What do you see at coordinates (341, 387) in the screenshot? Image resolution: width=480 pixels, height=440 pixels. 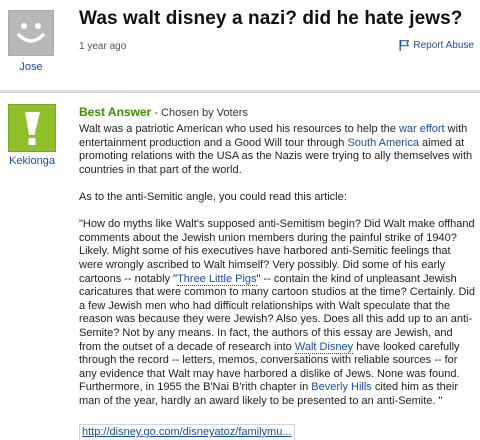 I see `beverly-hills-link: Beverly Hills` at bounding box center [341, 387].